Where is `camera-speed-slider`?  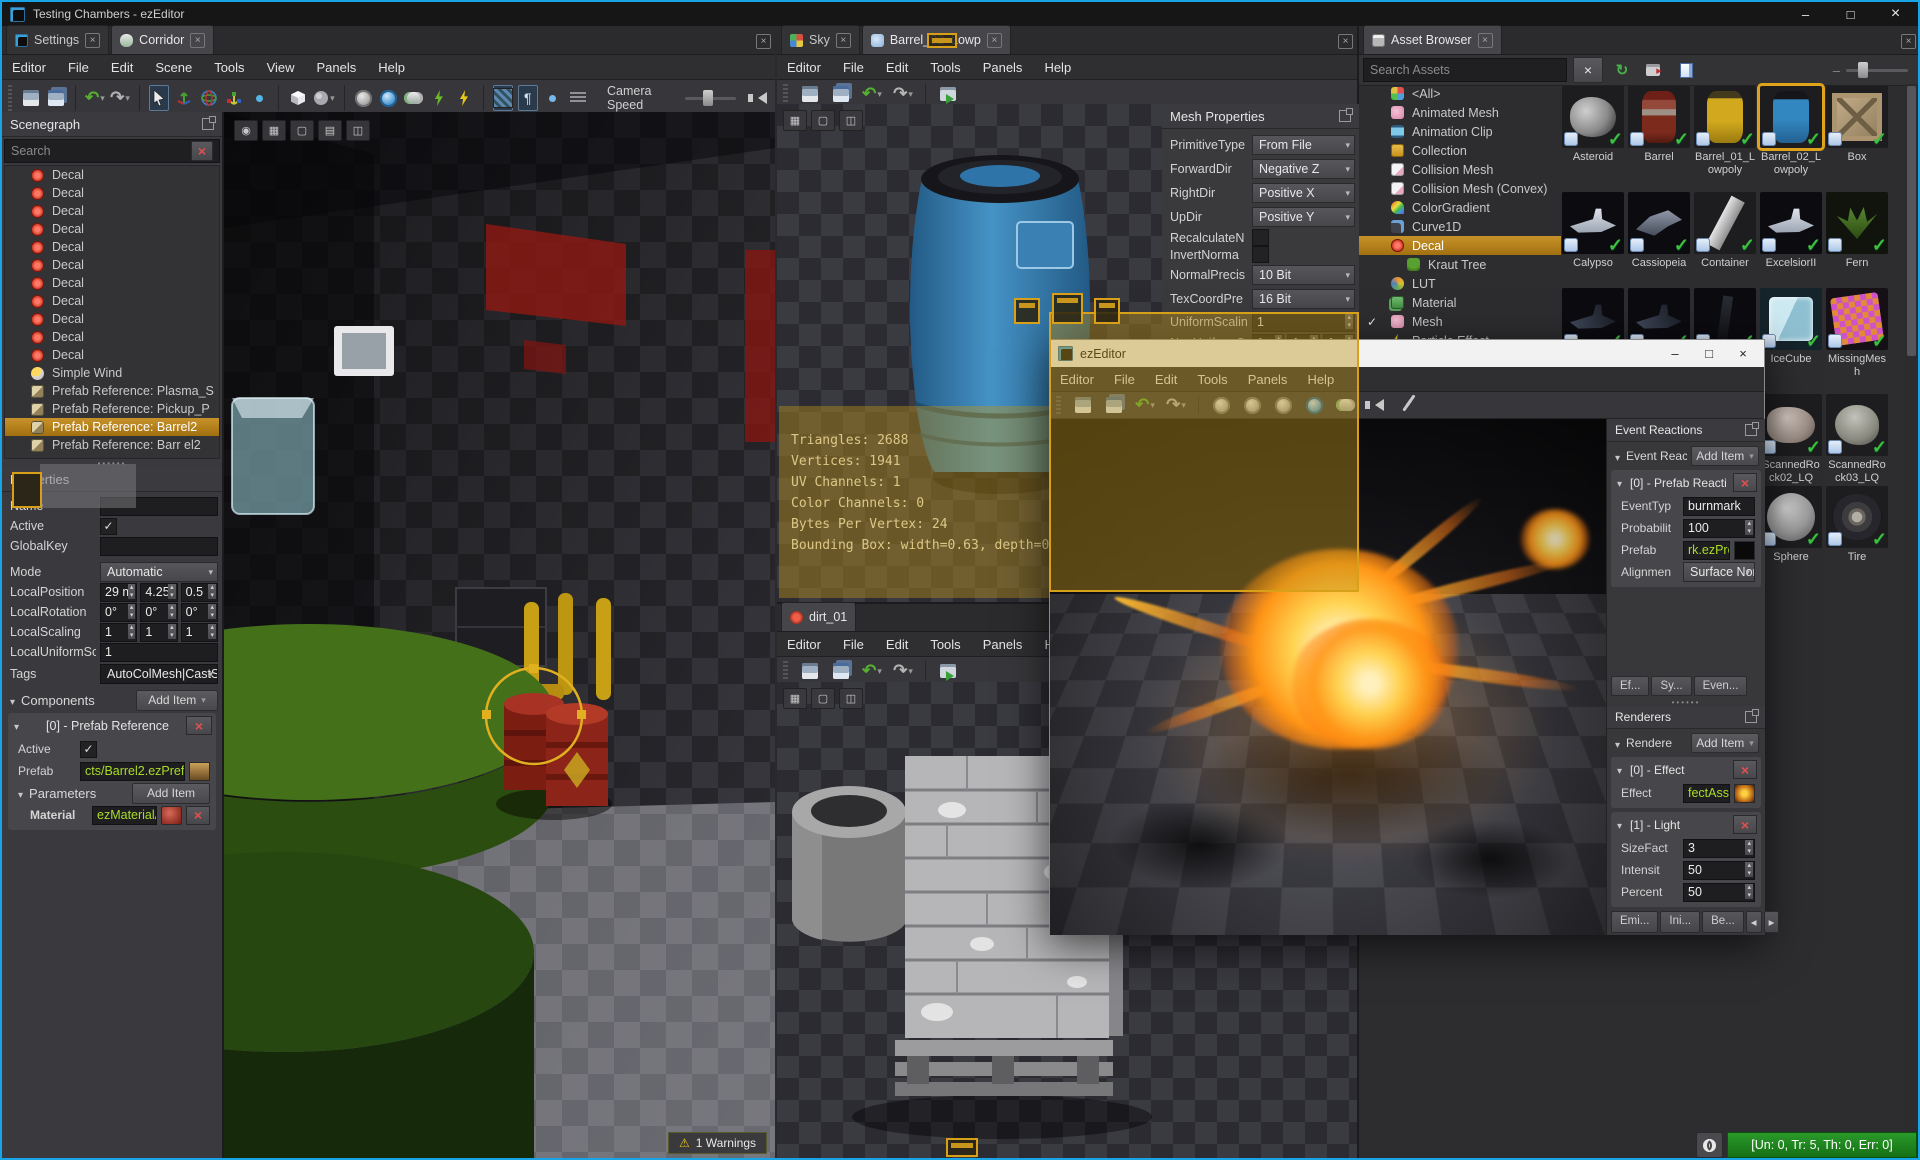
camera-speed-slider is located at coordinates (710, 97).